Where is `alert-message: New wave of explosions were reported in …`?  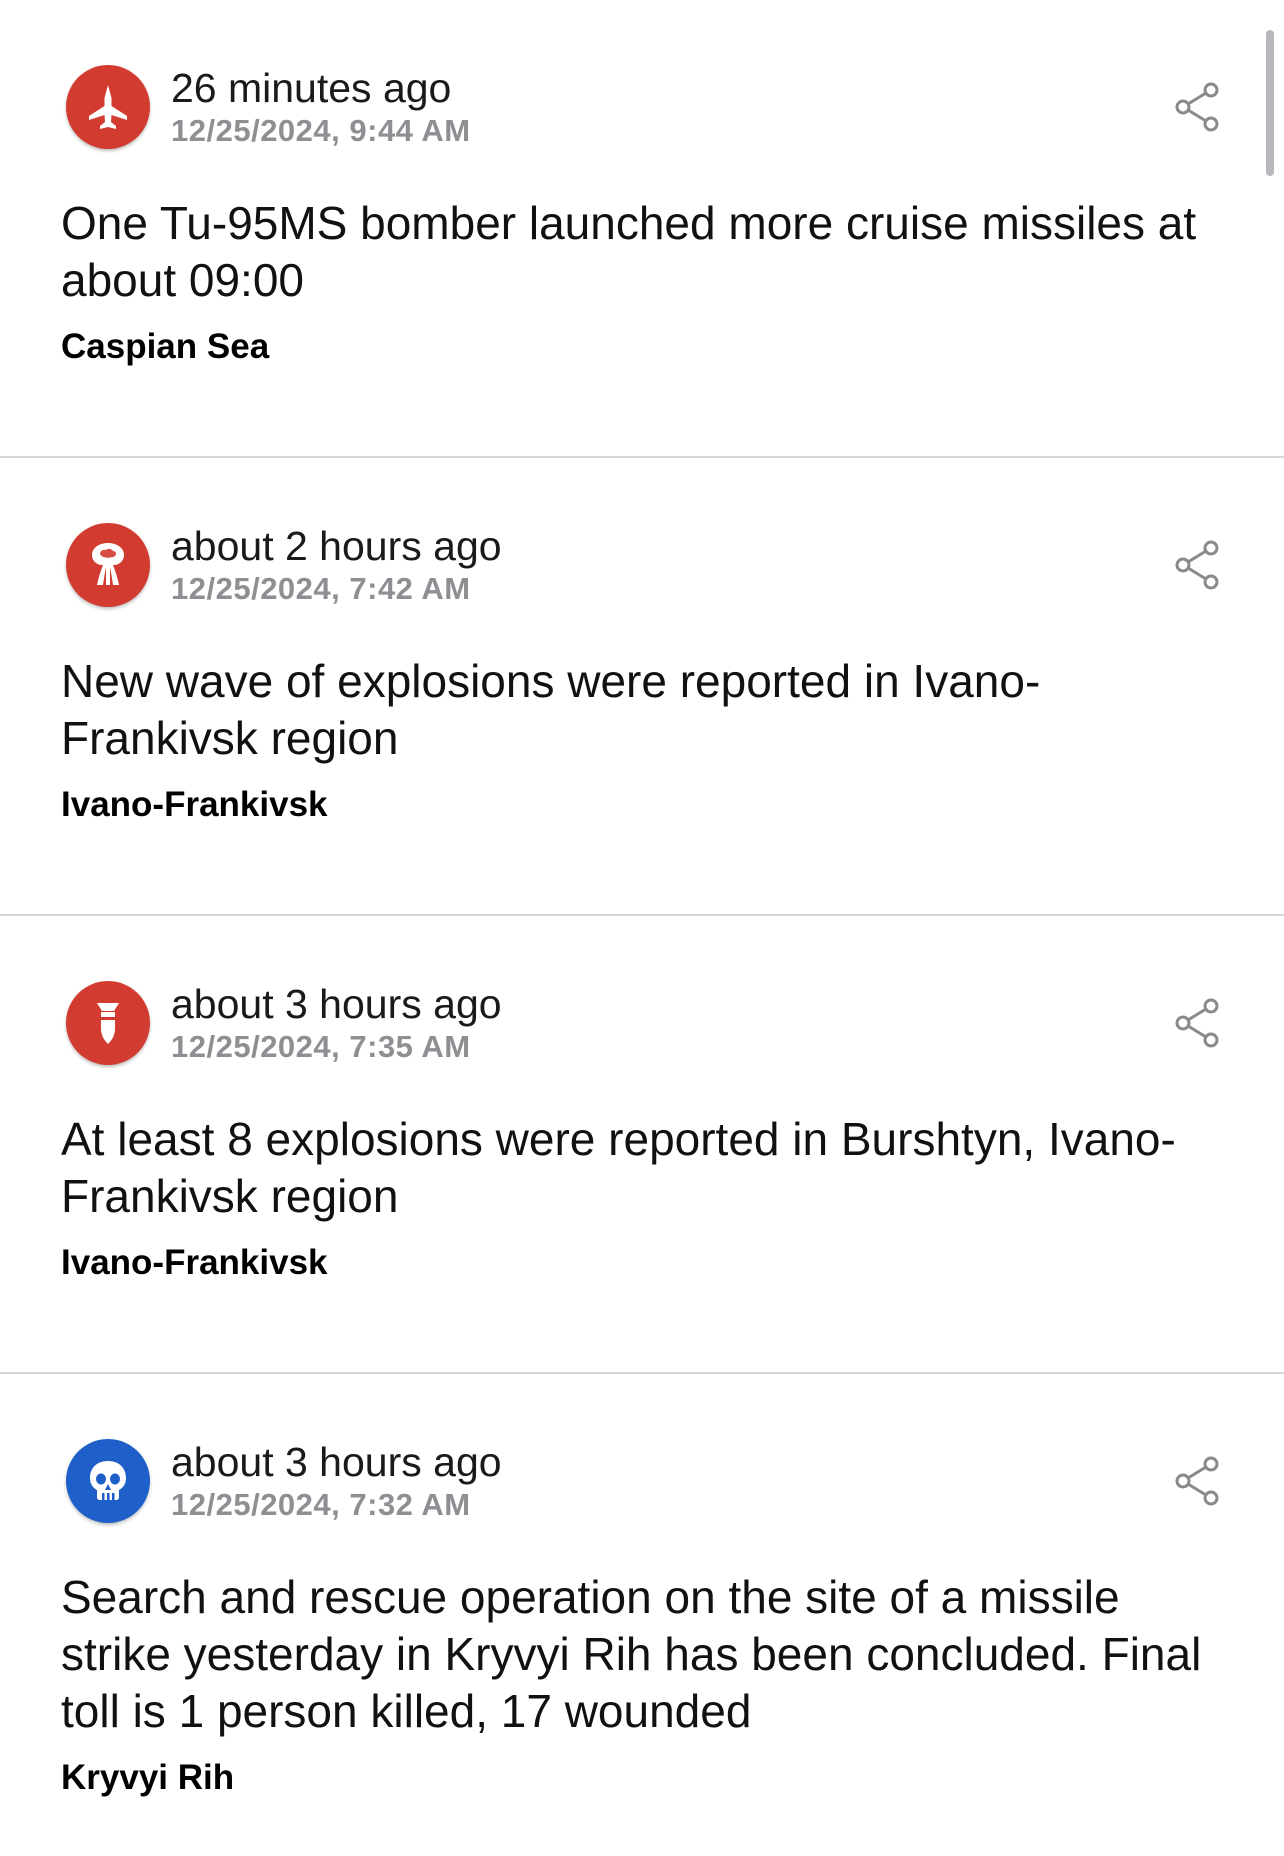 alert-message: New wave of explosions were reported in … is located at coordinates (551, 709).